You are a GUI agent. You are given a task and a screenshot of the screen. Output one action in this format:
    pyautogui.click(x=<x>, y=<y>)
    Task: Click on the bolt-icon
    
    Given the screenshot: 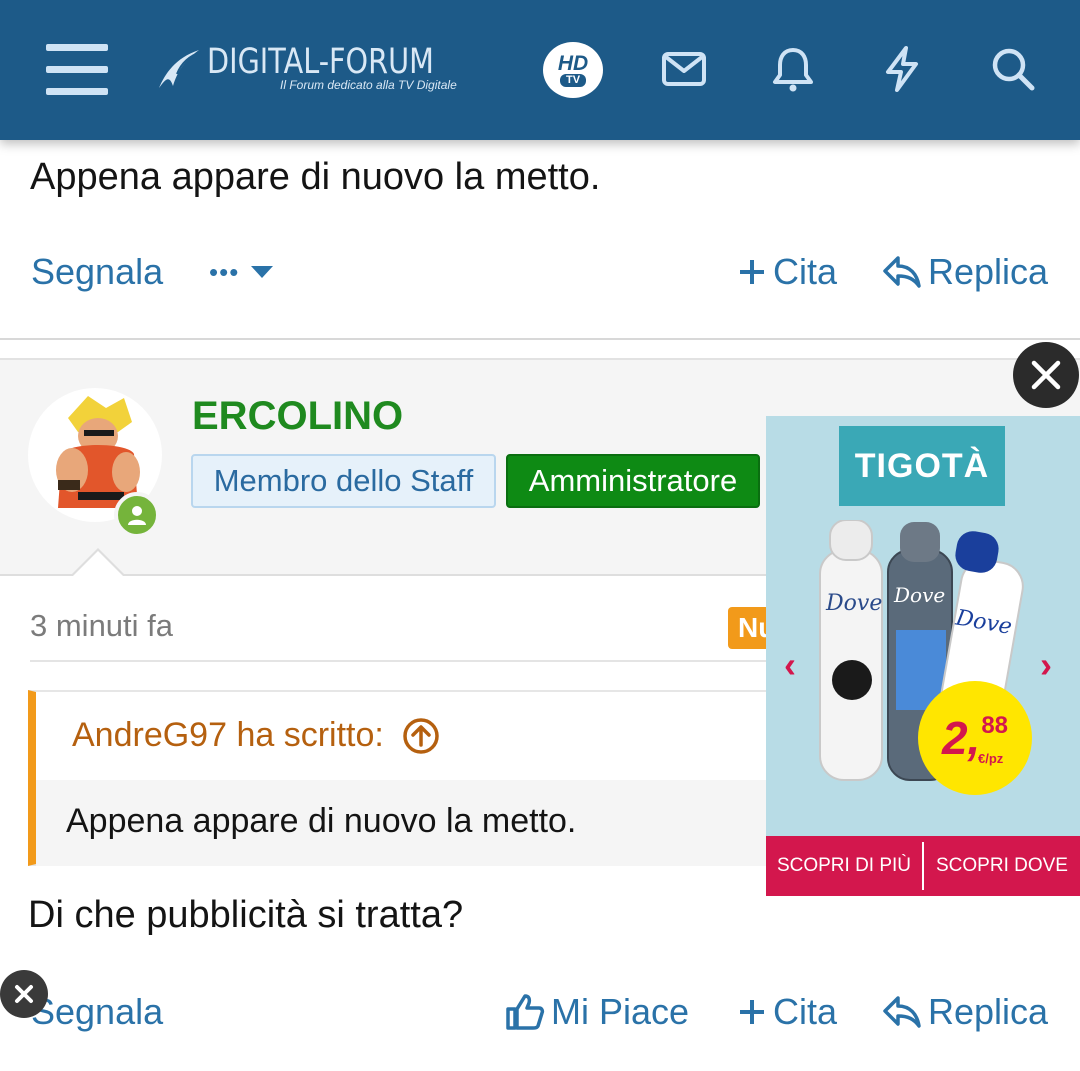 What is the action you would take?
    pyautogui.click(x=902, y=69)
    